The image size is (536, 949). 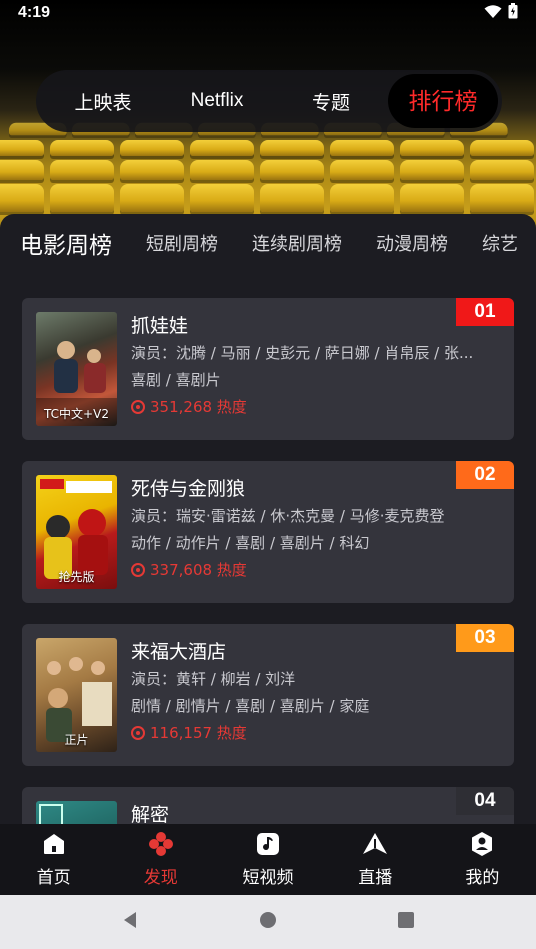 What do you see at coordinates (76, 740) in the screenshot?
I see `poster-caption: 正片` at bounding box center [76, 740].